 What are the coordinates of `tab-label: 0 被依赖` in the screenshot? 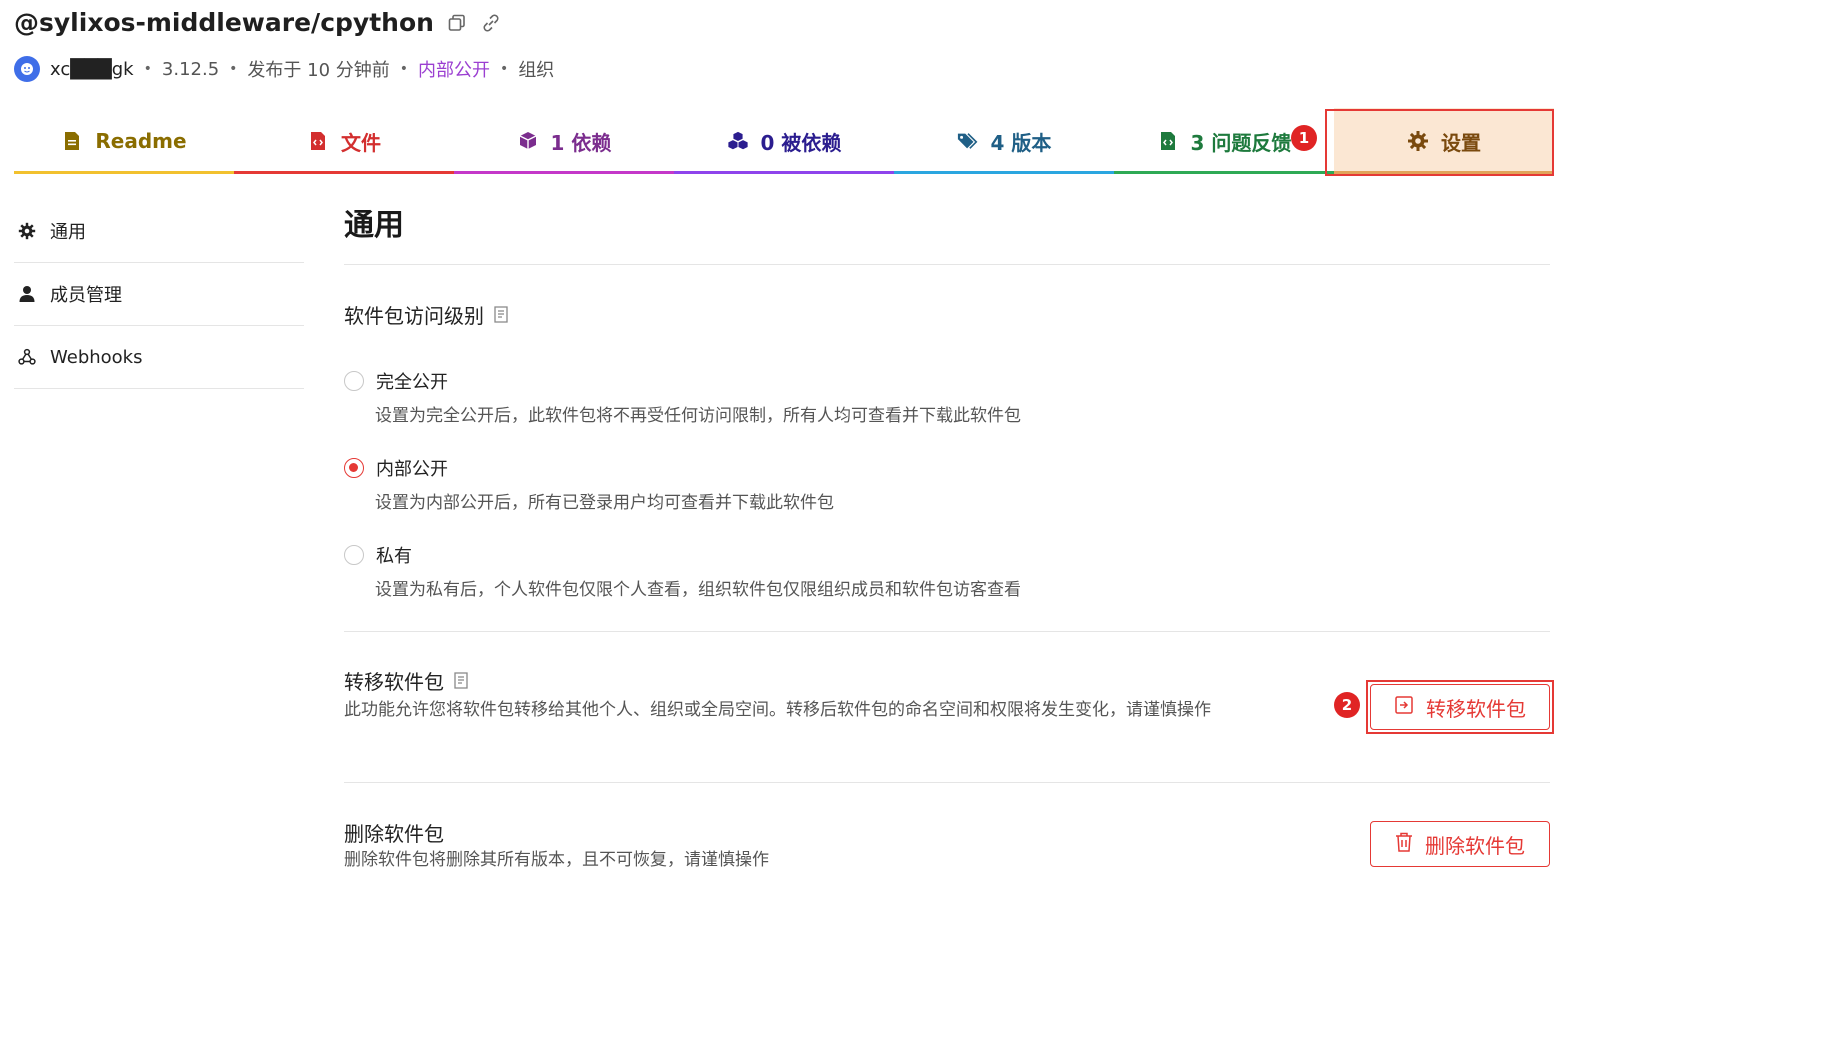 It's located at (801, 142).